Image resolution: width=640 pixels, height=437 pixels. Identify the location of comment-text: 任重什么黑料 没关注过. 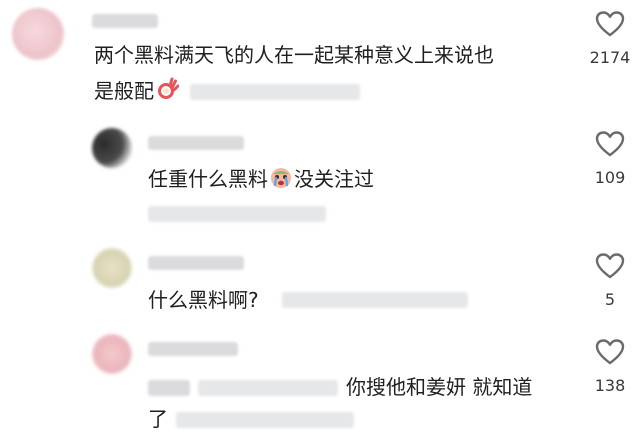
(261, 180).